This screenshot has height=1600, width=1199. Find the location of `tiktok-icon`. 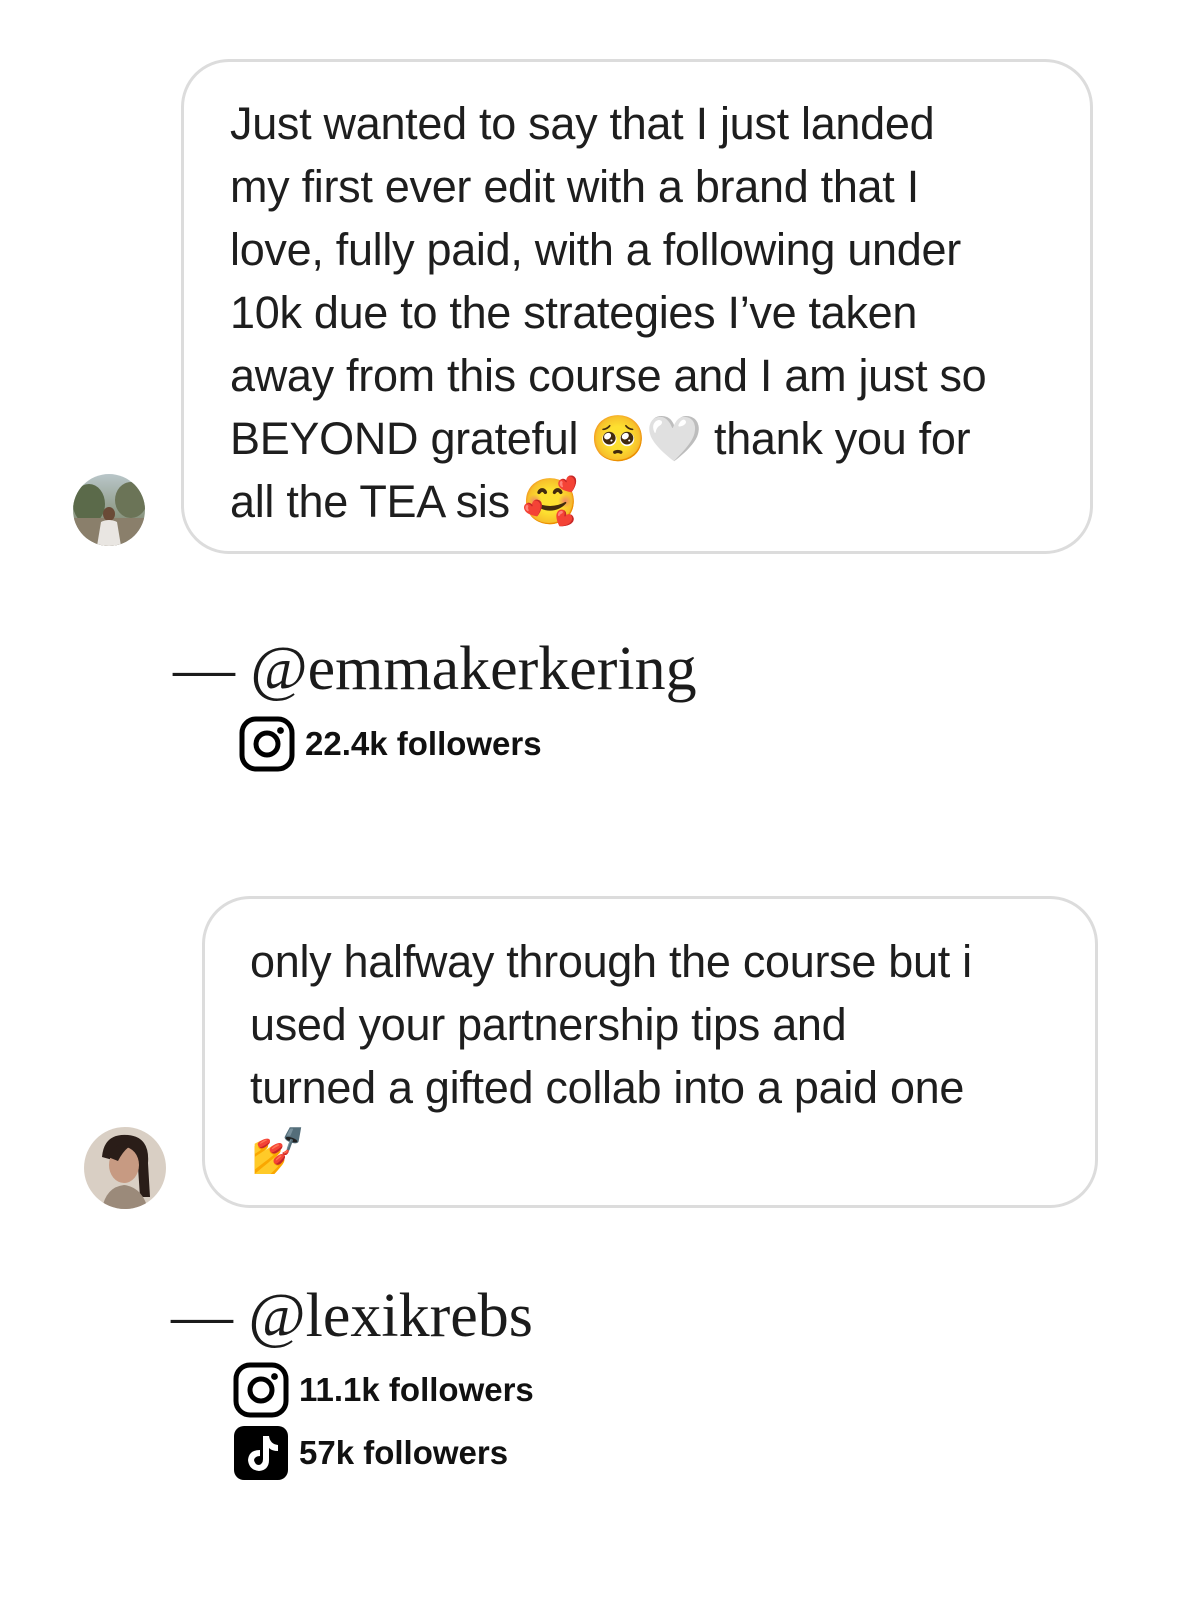

tiktok-icon is located at coordinates (261, 1453).